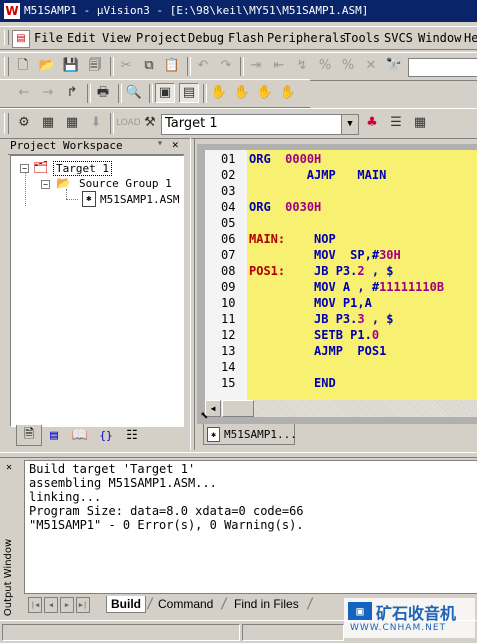 The image size is (477, 643). I want to click on breakpoint-hand-icon: ✋, so click(219, 93).